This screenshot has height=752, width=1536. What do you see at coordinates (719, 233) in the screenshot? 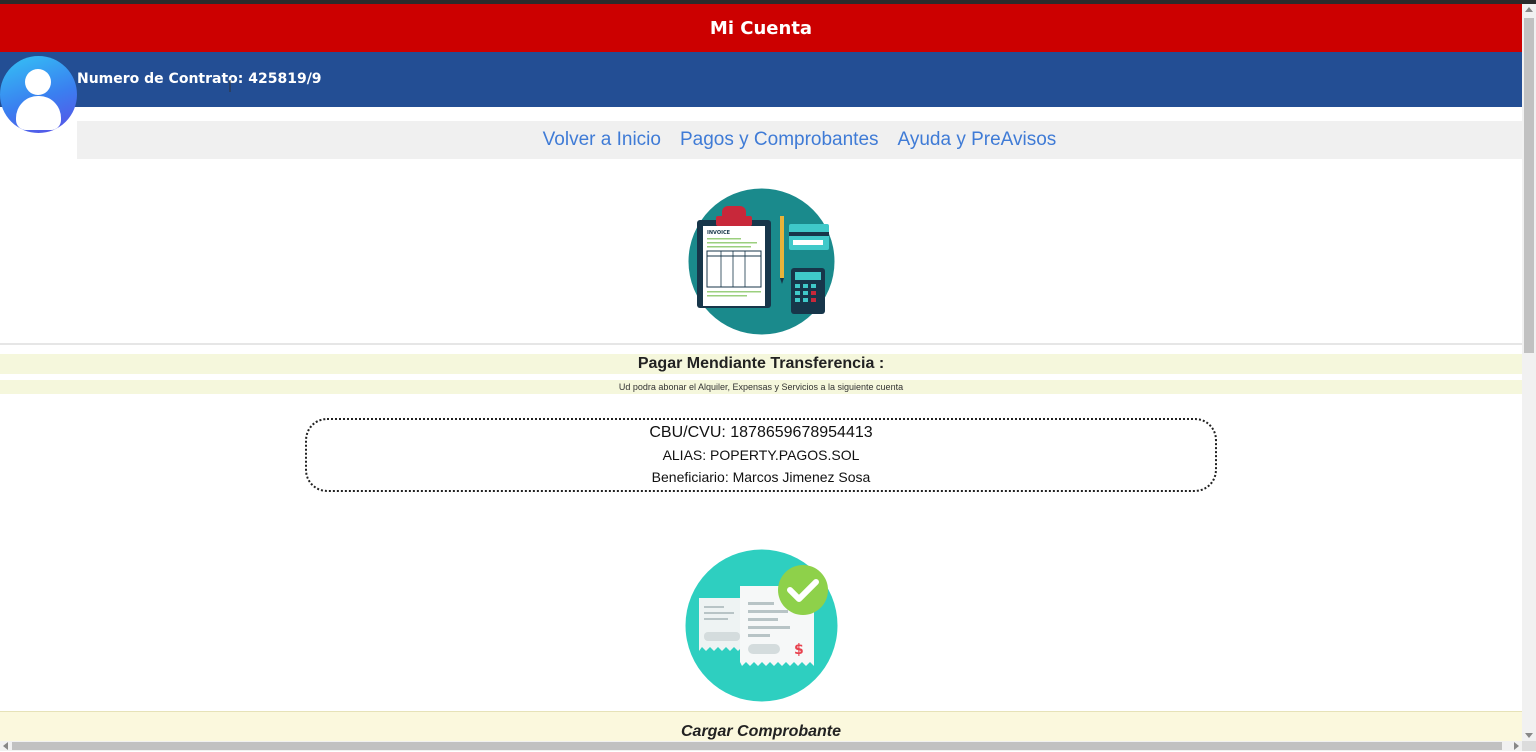
I see `invoice-text: INVOICE` at bounding box center [719, 233].